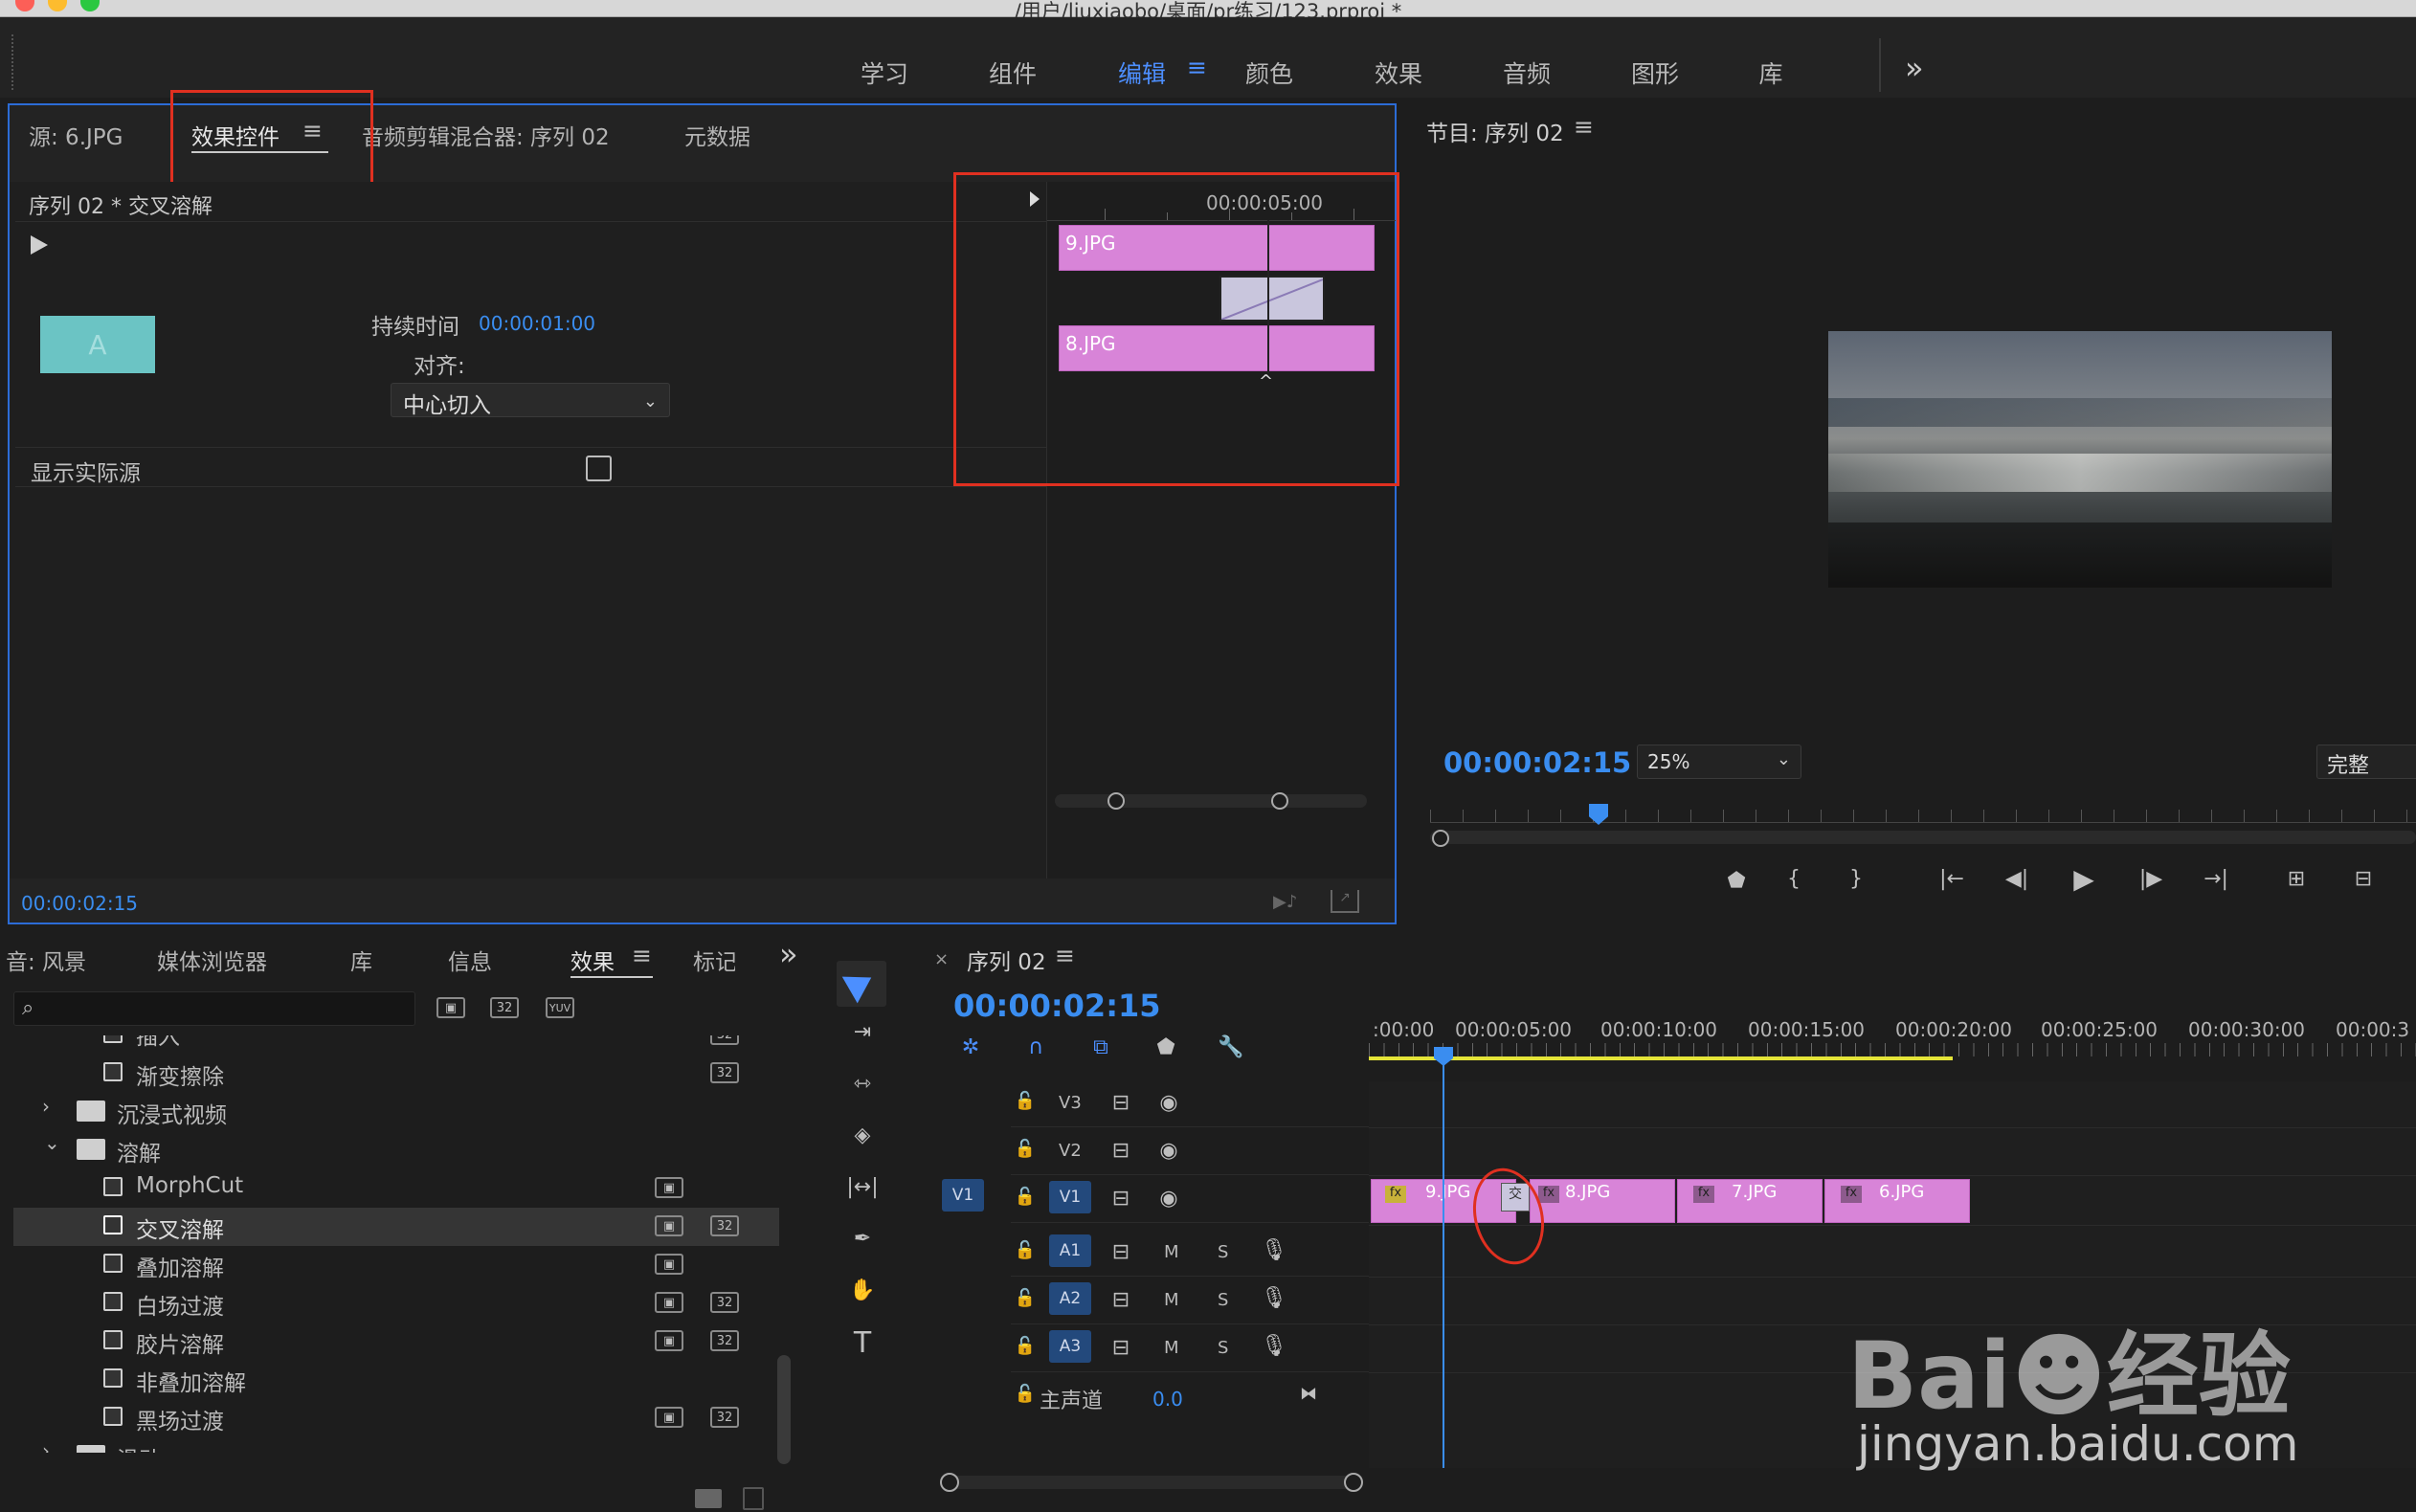 This screenshot has width=2416, height=1512. What do you see at coordinates (642, 955) in the screenshot?
I see `effects-menu-icon: ≡` at bounding box center [642, 955].